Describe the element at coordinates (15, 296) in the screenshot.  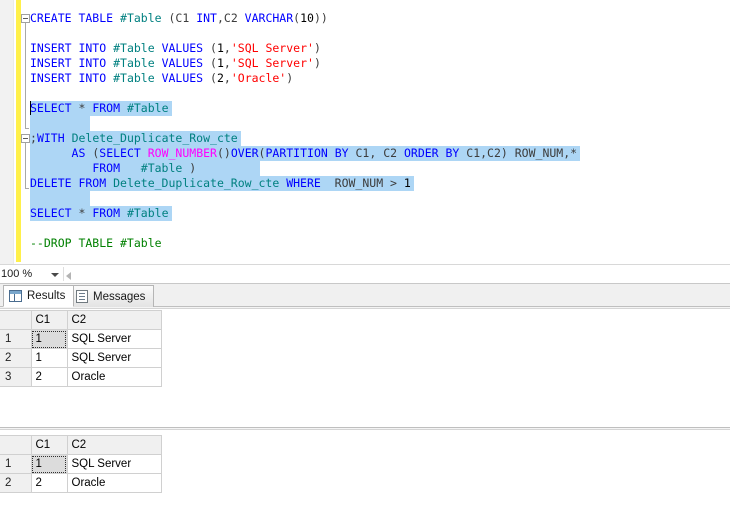
I see `grid-icon` at that location.